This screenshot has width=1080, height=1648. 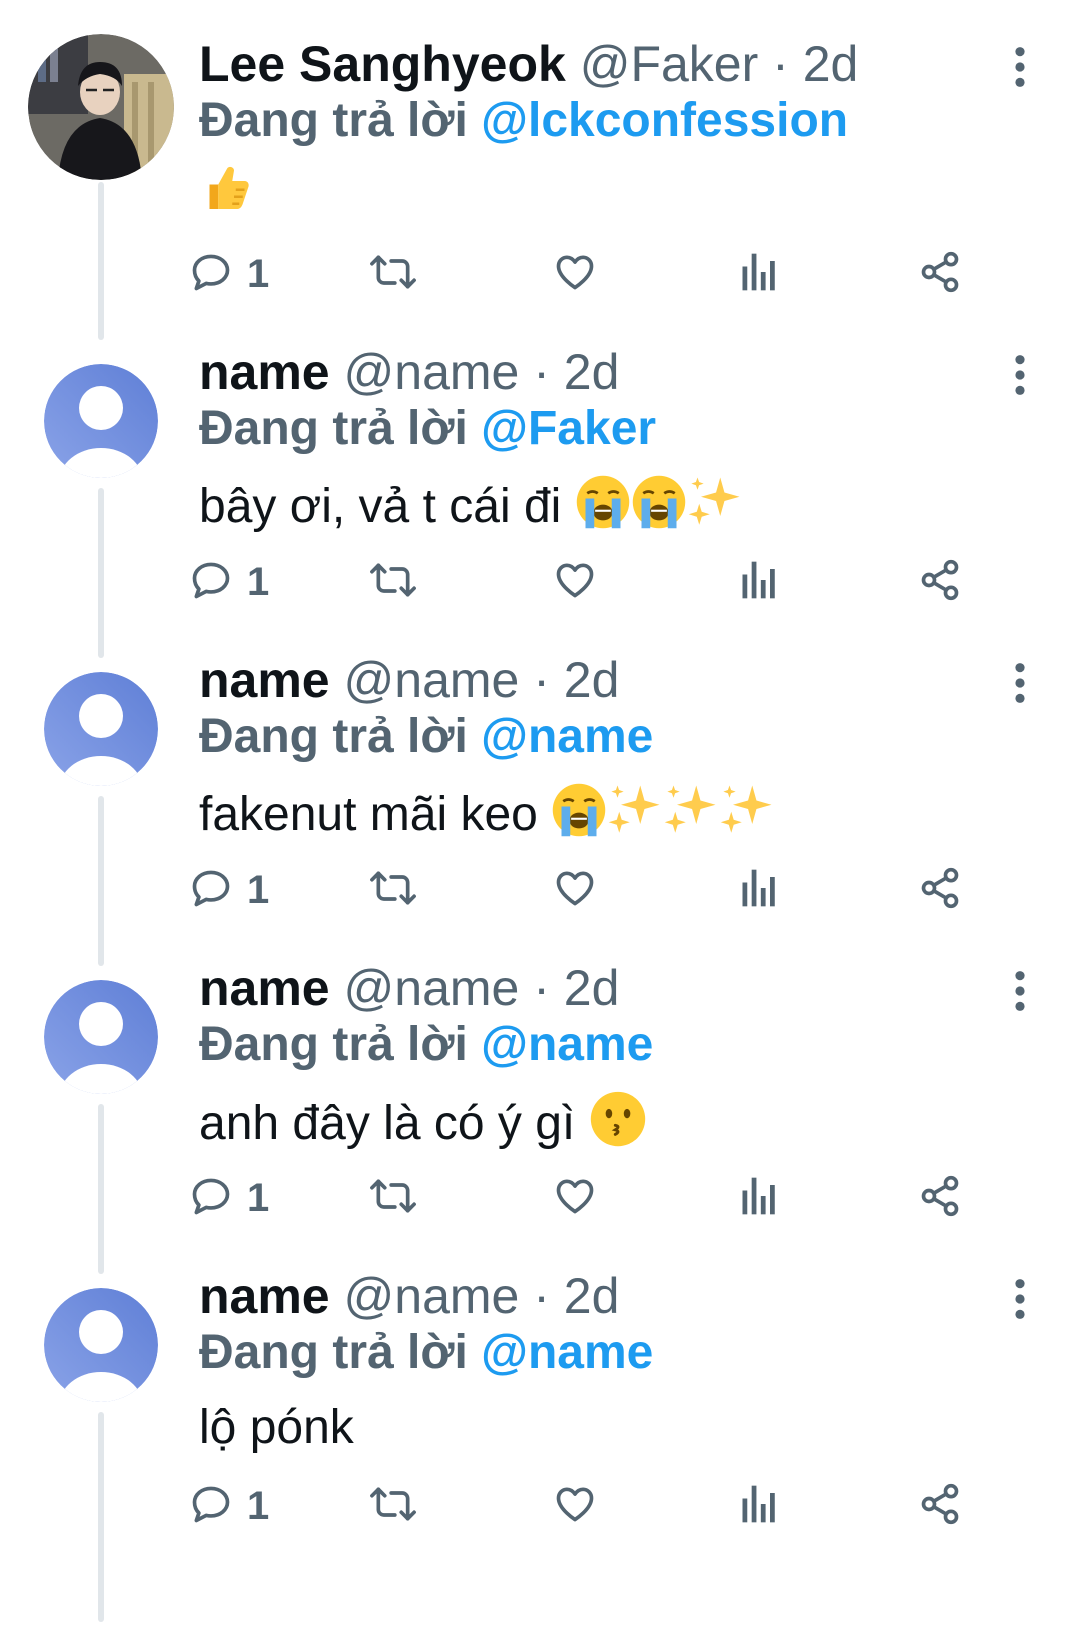 What do you see at coordinates (276, 1428) in the screenshot?
I see `tweet-text: lộ pónk` at bounding box center [276, 1428].